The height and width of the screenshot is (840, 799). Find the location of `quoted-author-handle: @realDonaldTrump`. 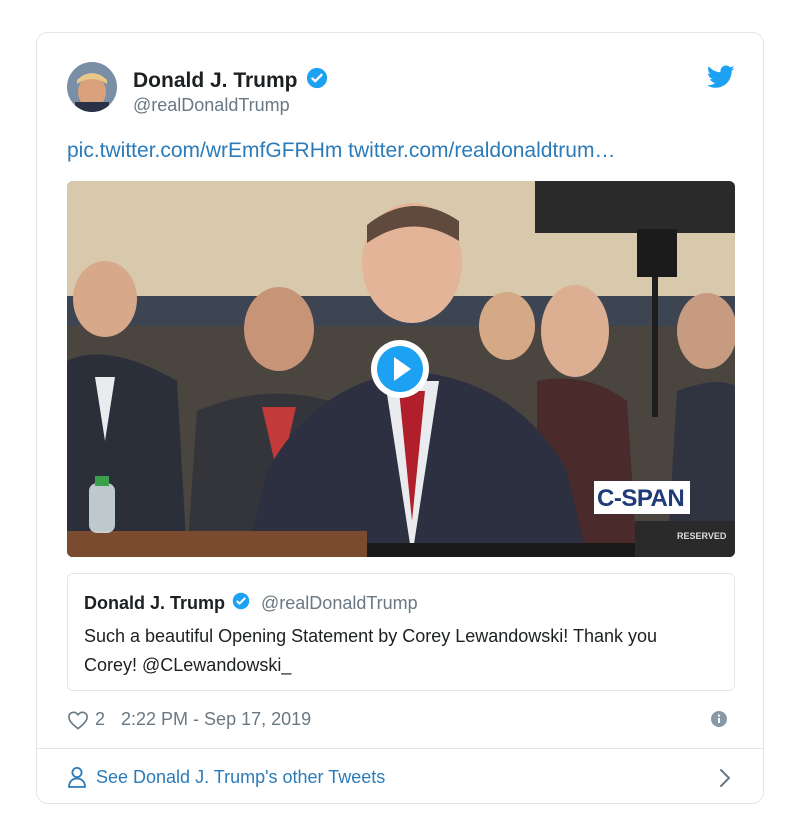

quoted-author-handle: @realDonaldTrump is located at coordinates (339, 603).